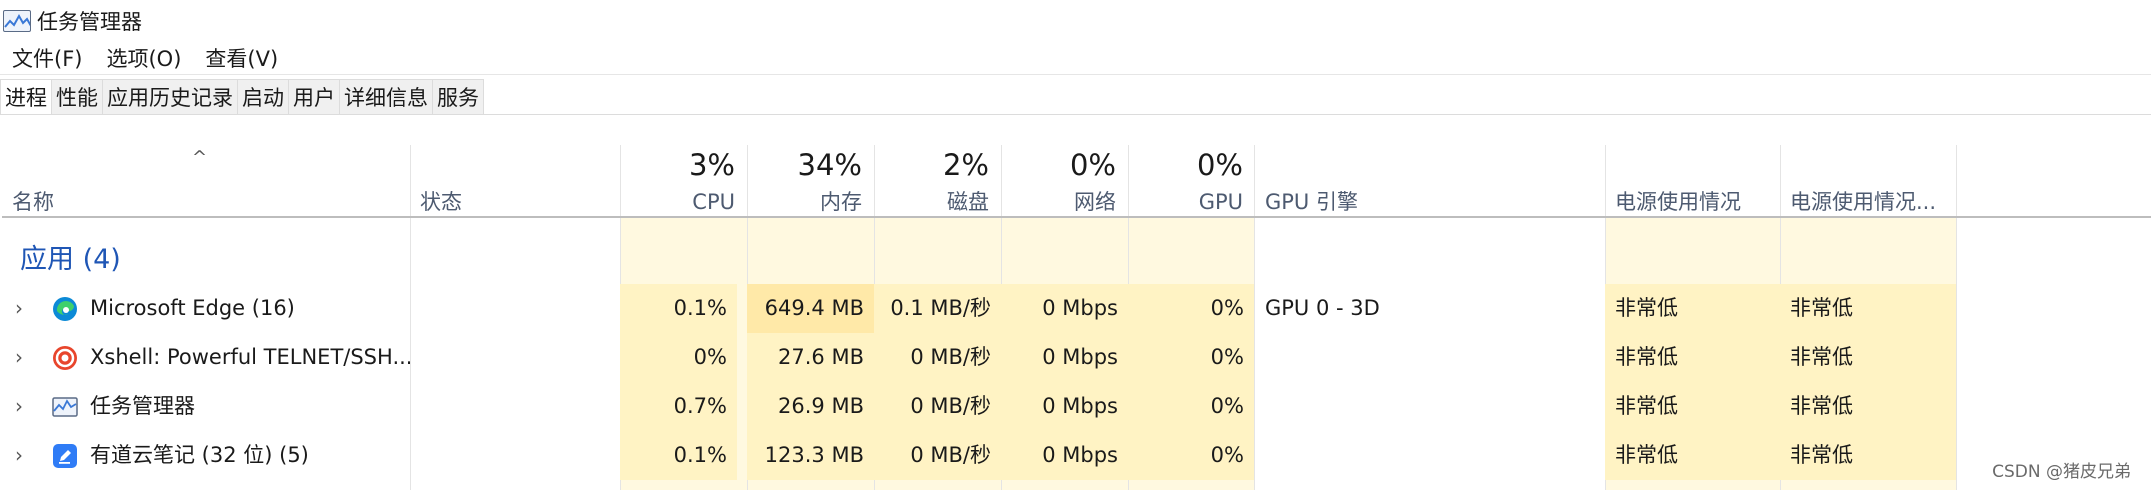 The width and height of the screenshot is (2151, 490). I want to click on disk-total-value: 2%, so click(931, 165).